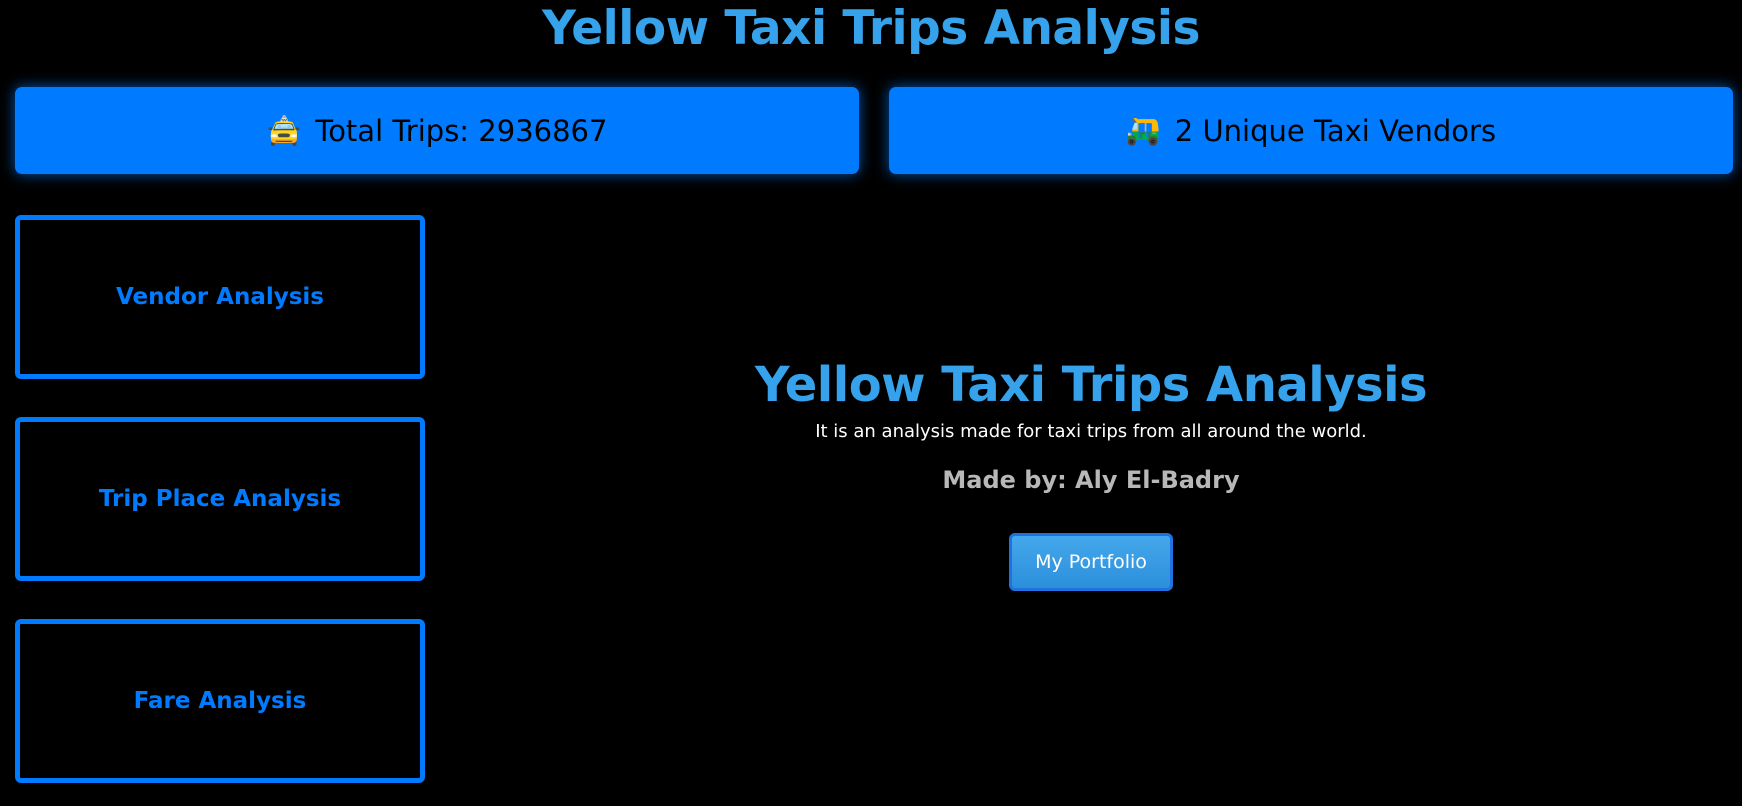  I want to click on author-credit: Made by: Aly El-Badry, so click(1091, 480).